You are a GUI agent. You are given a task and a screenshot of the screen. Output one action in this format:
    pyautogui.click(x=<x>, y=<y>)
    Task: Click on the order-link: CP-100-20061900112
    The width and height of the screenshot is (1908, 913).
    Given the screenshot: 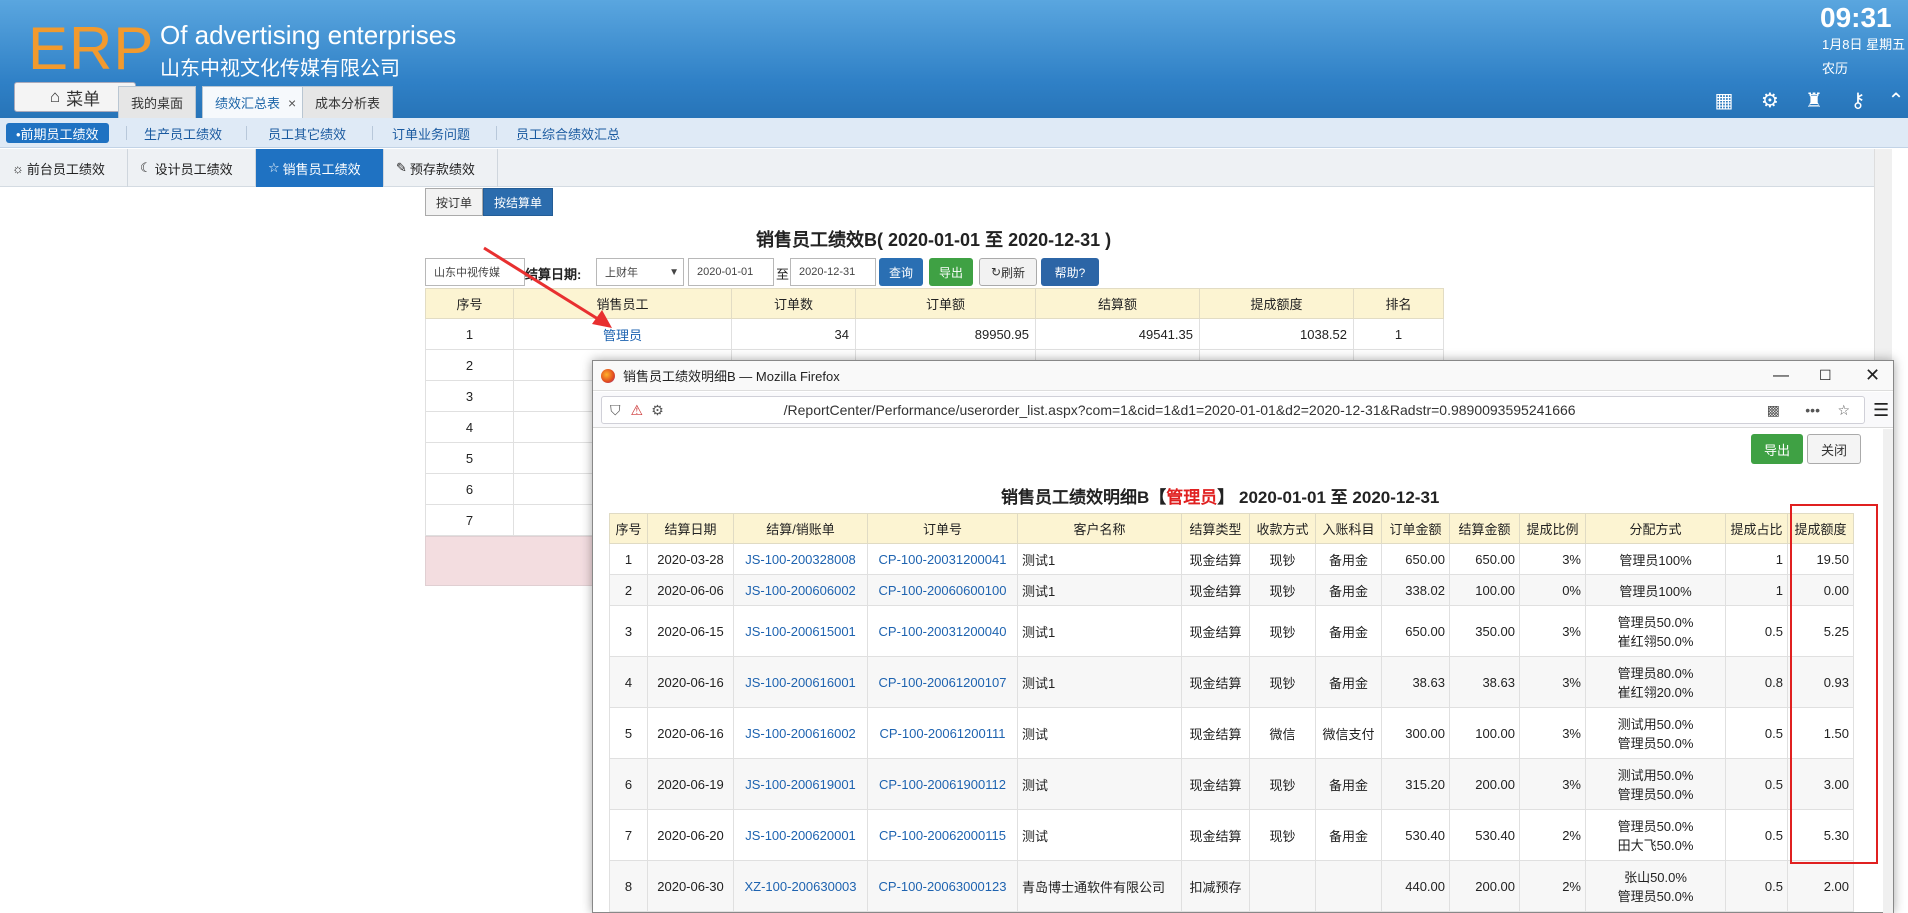 What is the action you would take?
    pyautogui.click(x=942, y=784)
    